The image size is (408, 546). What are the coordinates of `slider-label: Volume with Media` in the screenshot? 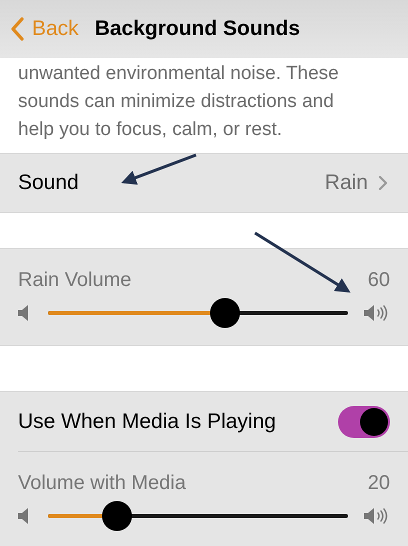 It's located at (102, 483).